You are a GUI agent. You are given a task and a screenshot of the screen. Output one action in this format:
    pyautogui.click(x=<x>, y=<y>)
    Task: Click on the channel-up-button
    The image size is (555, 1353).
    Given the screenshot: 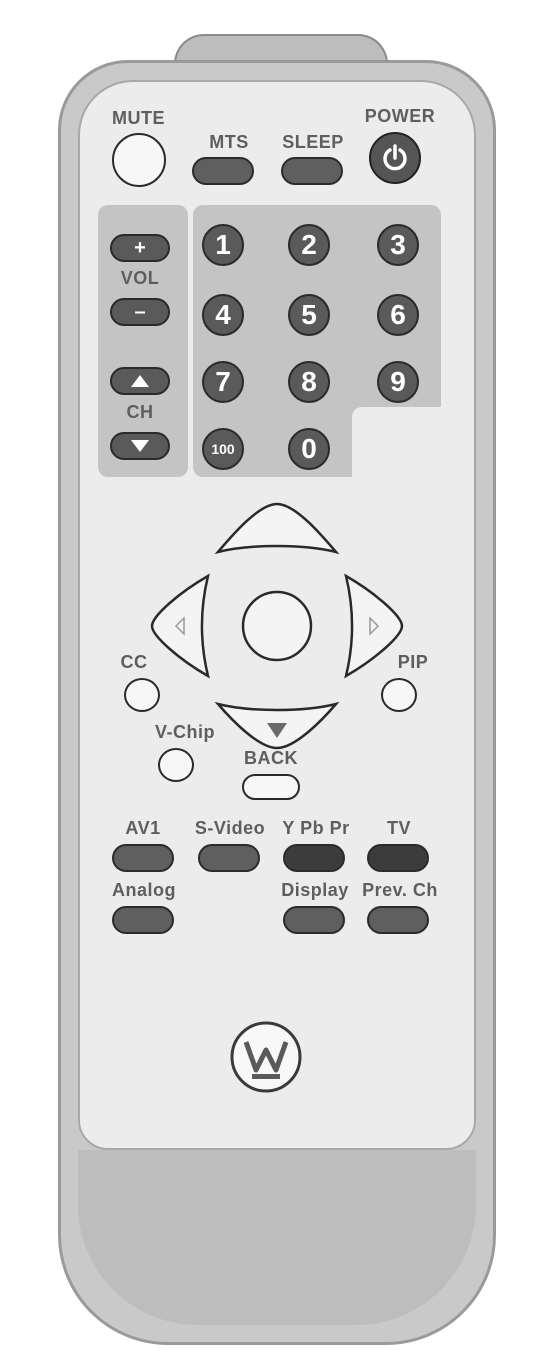 What is the action you would take?
    pyautogui.click(x=140, y=381)
    